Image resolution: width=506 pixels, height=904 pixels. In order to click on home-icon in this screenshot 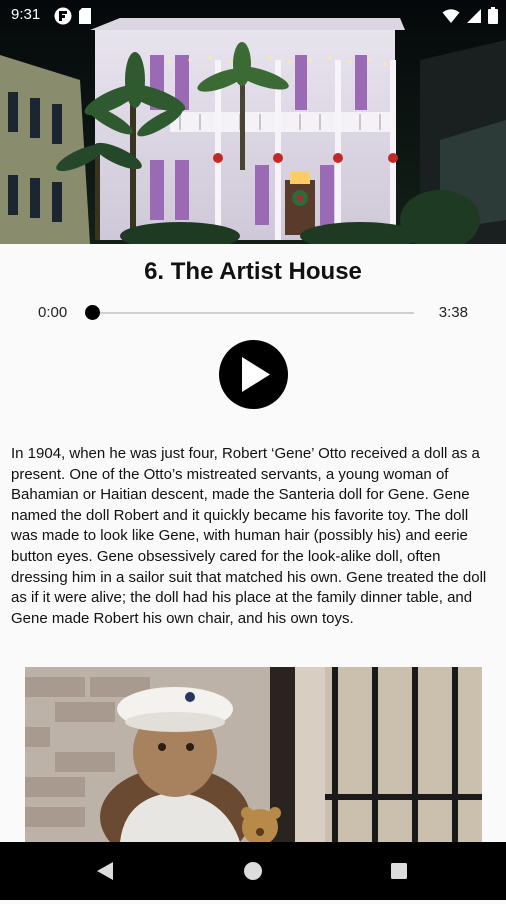, I will do `click(253, 871)`.